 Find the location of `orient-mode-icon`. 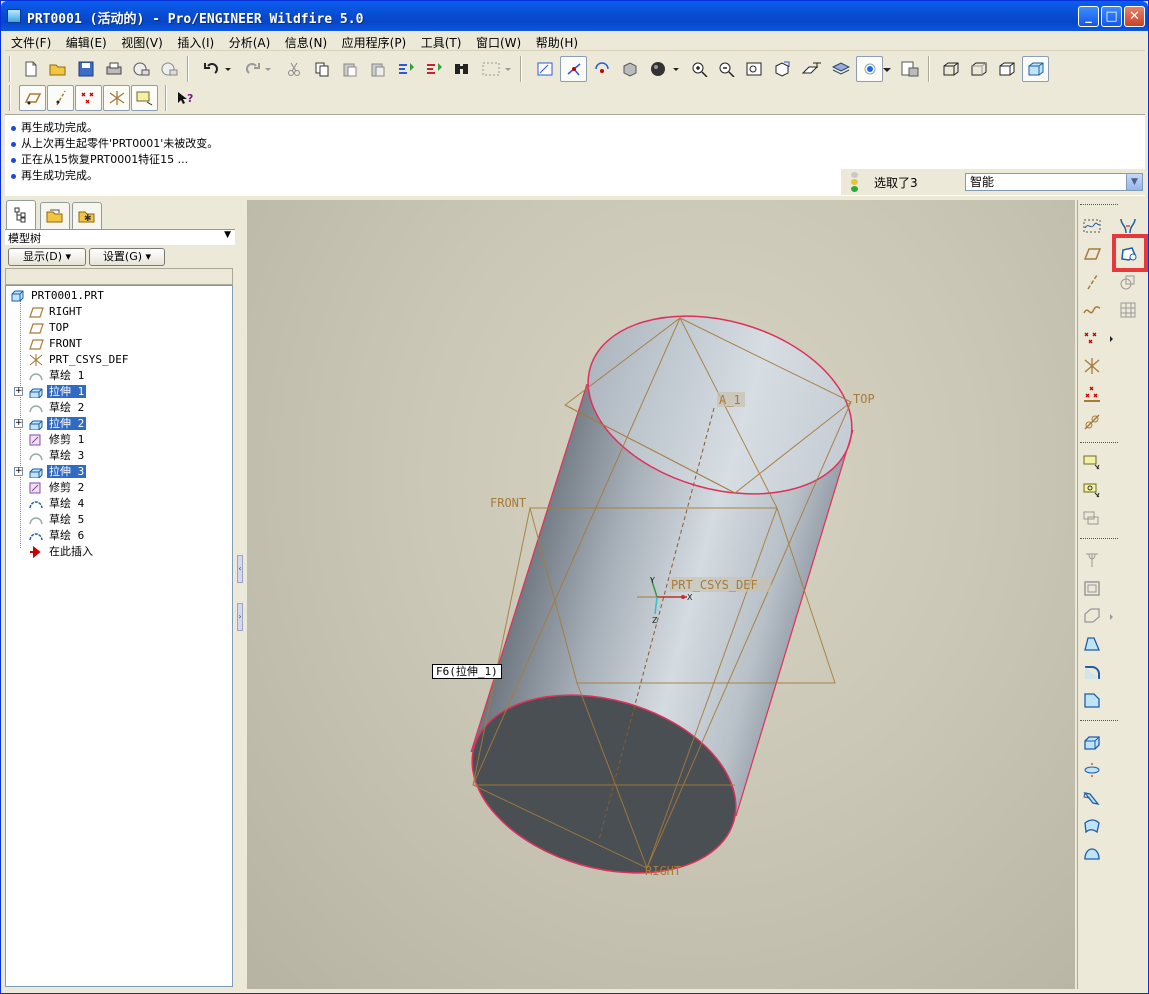

orient-mode-icon is located at coordinates (602, 69).